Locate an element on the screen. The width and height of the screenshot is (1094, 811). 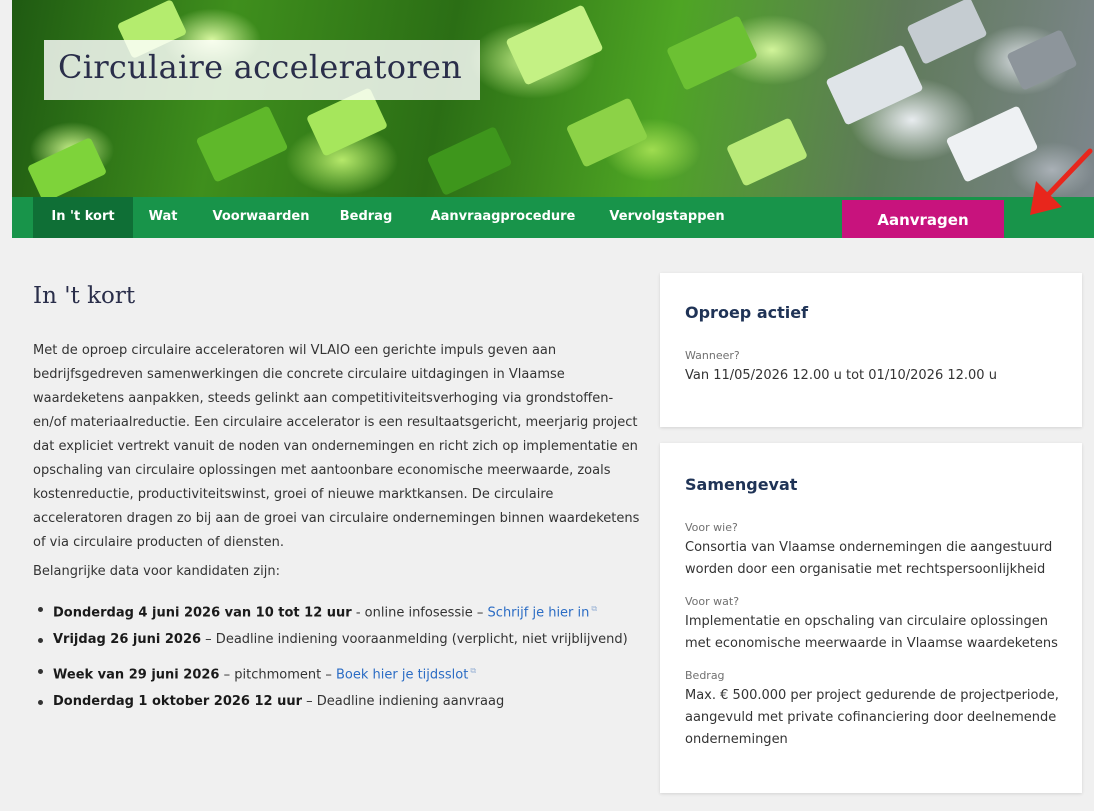
for-who-label: Voor wie? is located at coordinates (711, 527).